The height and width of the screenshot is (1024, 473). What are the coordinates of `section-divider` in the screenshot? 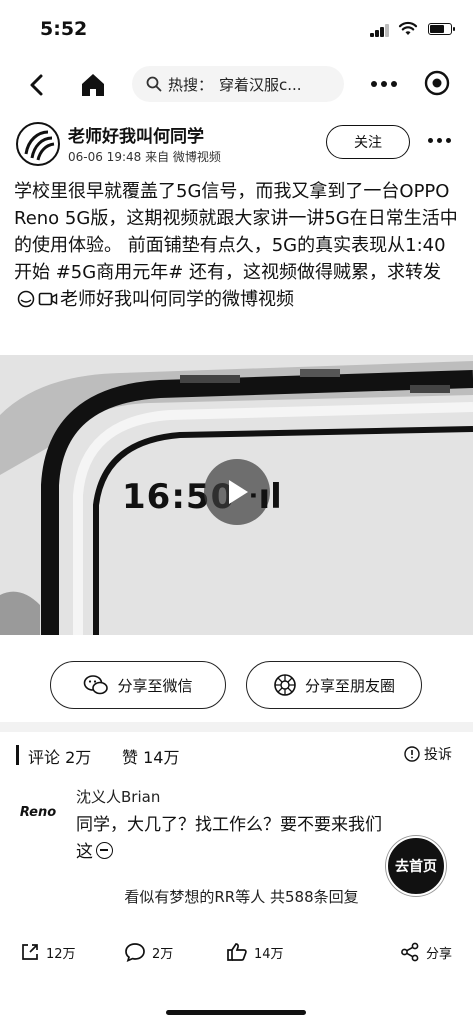 It's located at (236, 727).